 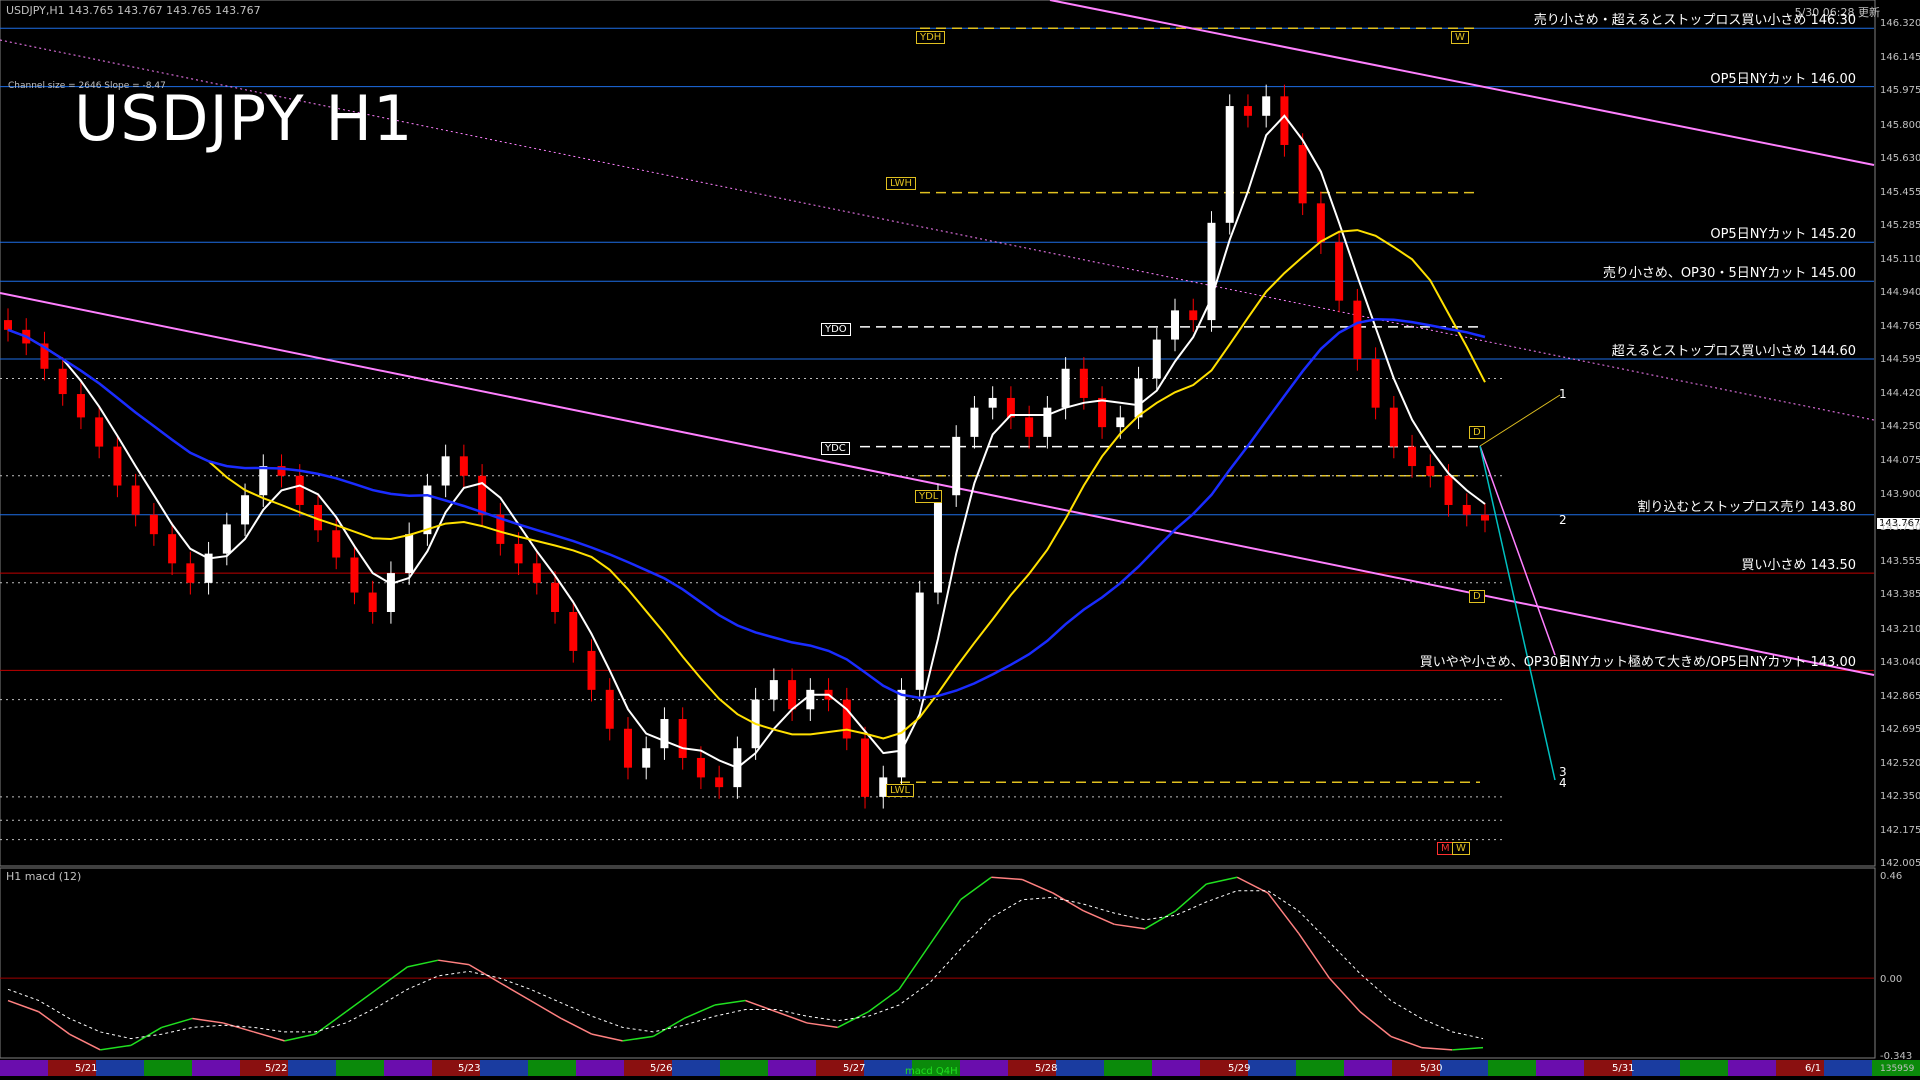 What do you see at coordinates (1431, 1068) in the screenshot?
I see `x-tick-label: 5/30` at bounding box center [1431, 1068].